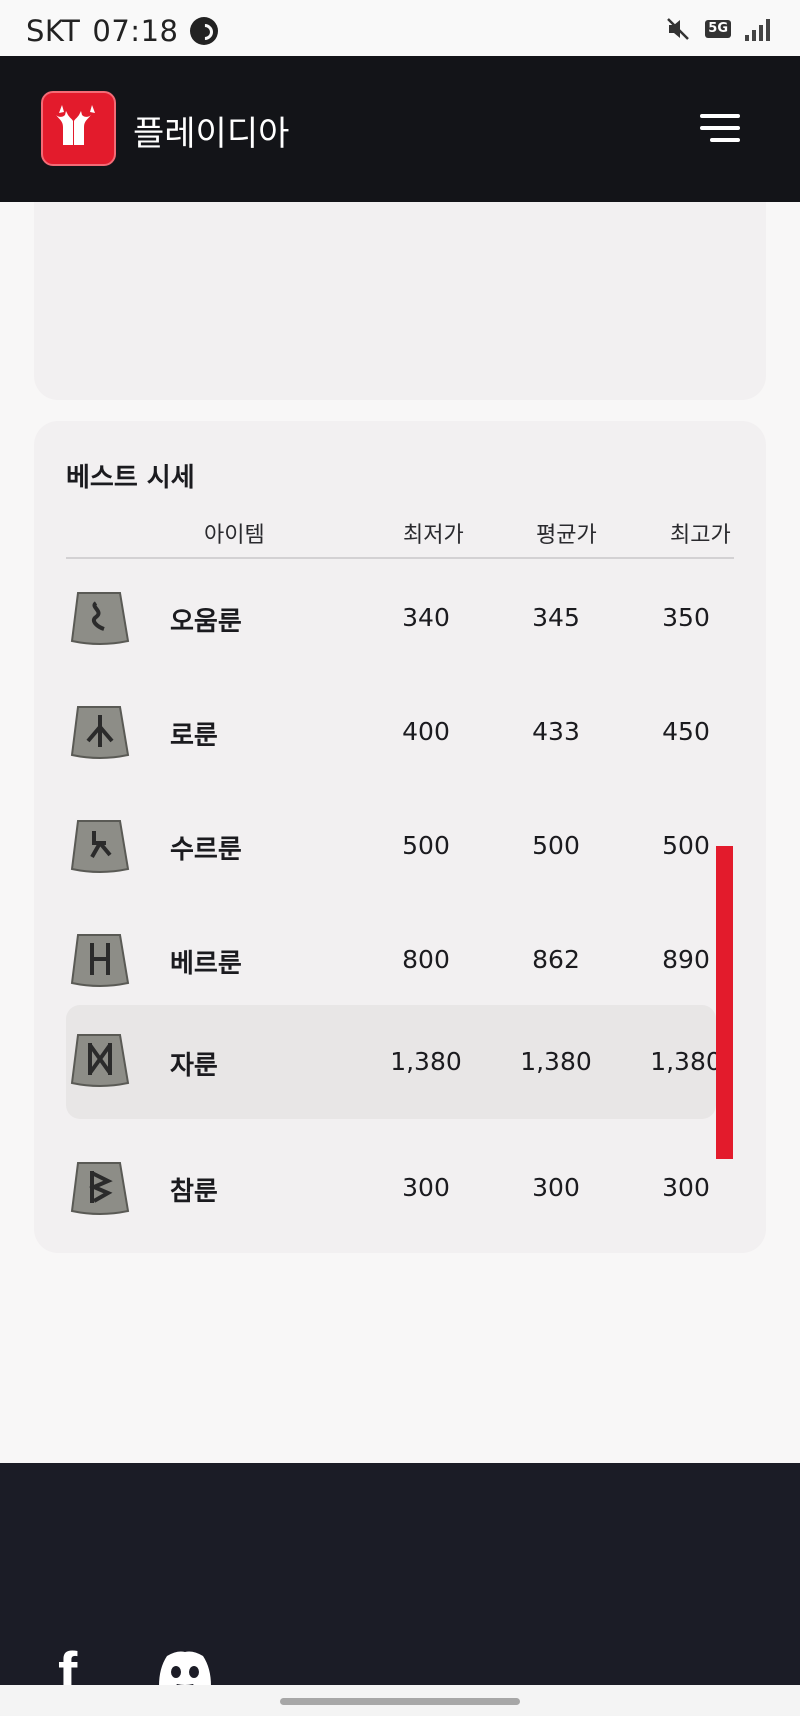 The width and height of the screenshot is (800, 1716). I want to click on signal-icon, so click(757, 29).